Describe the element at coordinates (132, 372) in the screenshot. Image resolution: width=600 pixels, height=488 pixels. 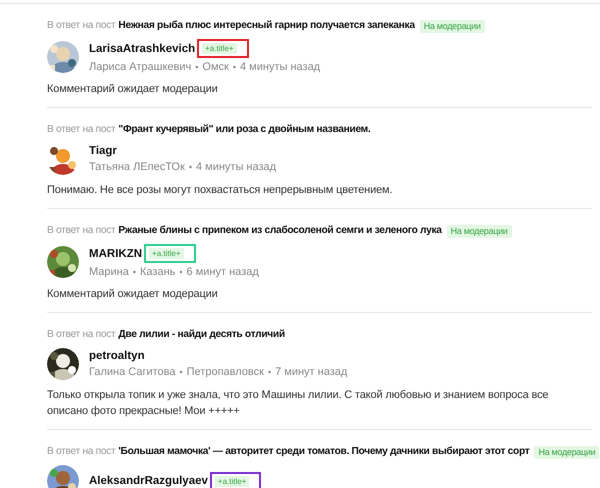
I see `meta-text: Галина Сагитова` at that location.